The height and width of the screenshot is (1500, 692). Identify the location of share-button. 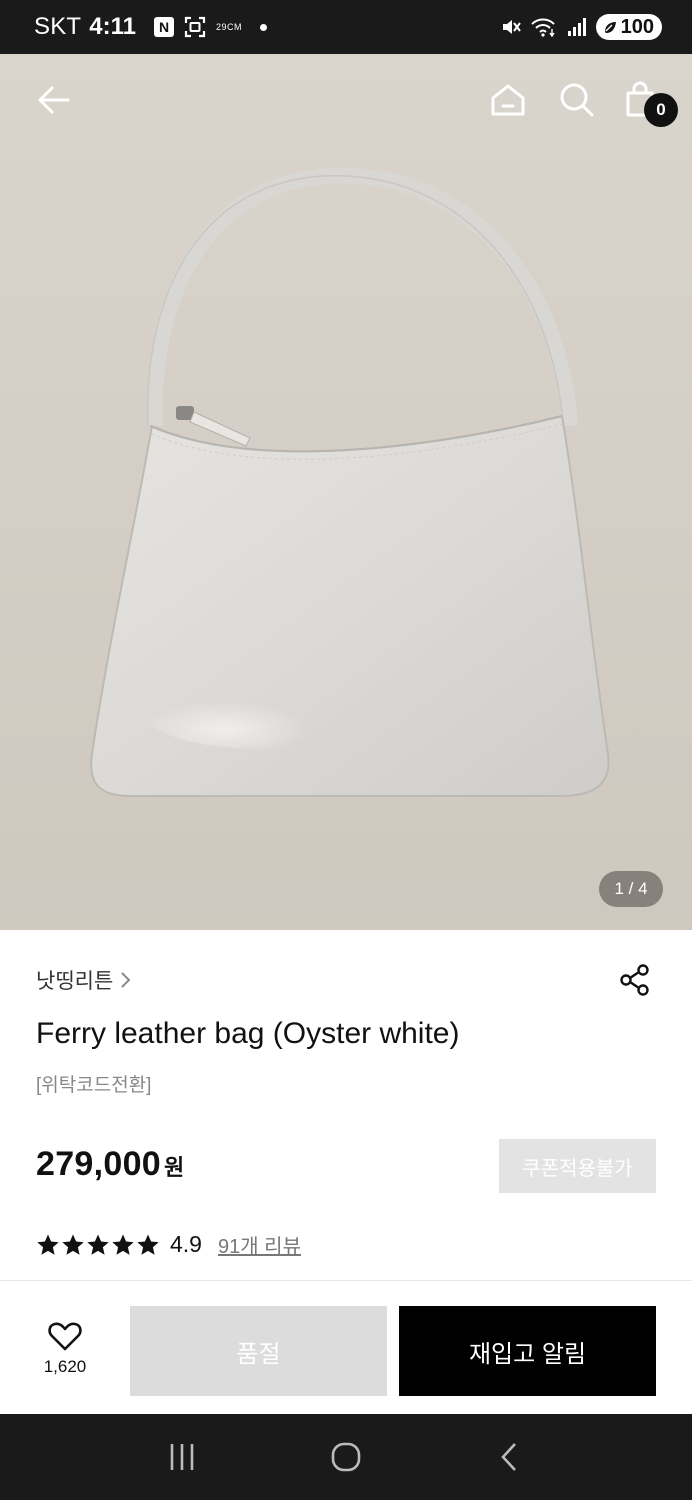
(635, 980).